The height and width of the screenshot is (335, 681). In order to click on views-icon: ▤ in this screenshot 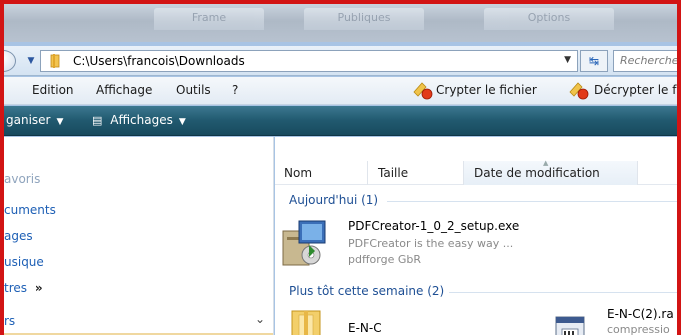, I will do `click(97, 120)`.